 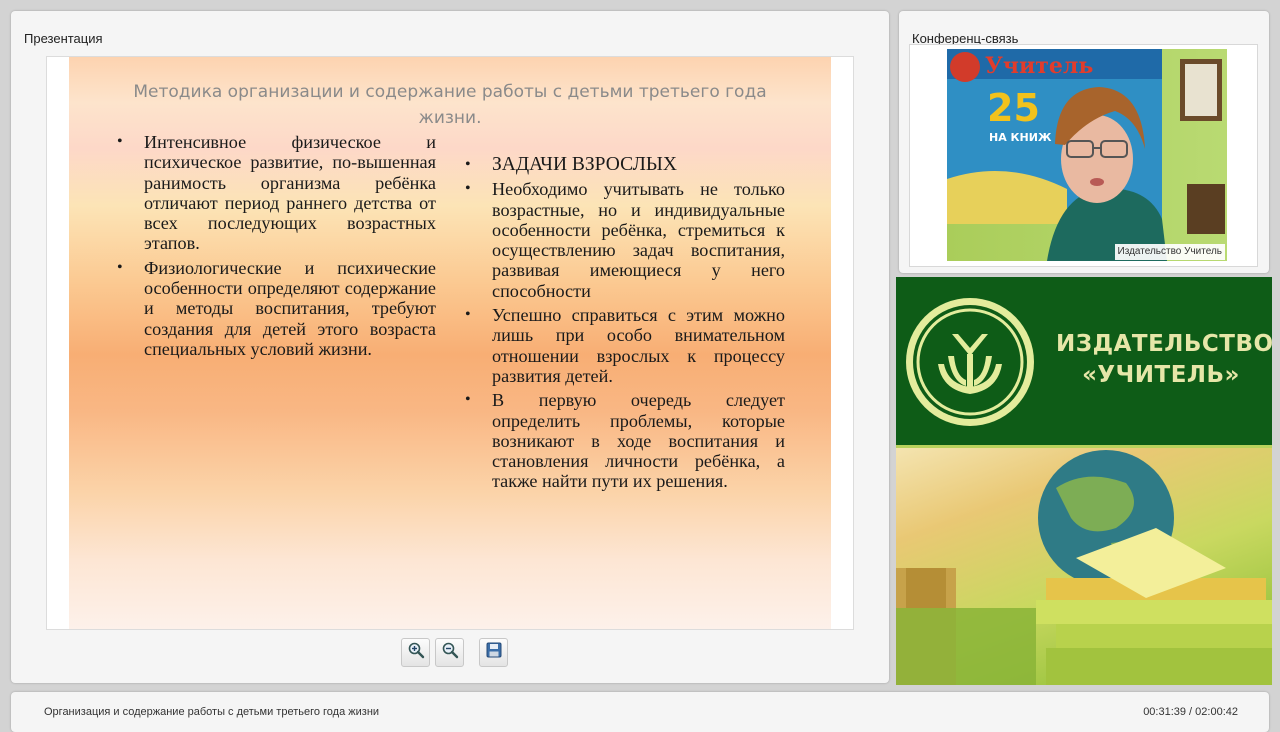 I want to click on slide-heading: ЗАДАЧИ ВЗРОСЛЫХ, so click(x=625, y=164).